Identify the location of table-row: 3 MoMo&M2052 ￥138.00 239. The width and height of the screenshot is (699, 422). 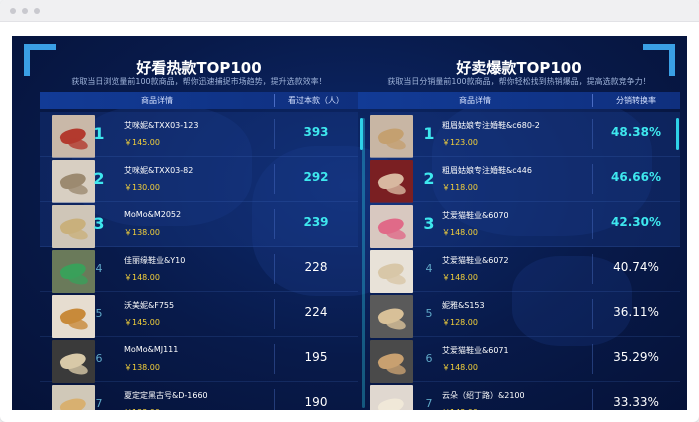
(199, 225).